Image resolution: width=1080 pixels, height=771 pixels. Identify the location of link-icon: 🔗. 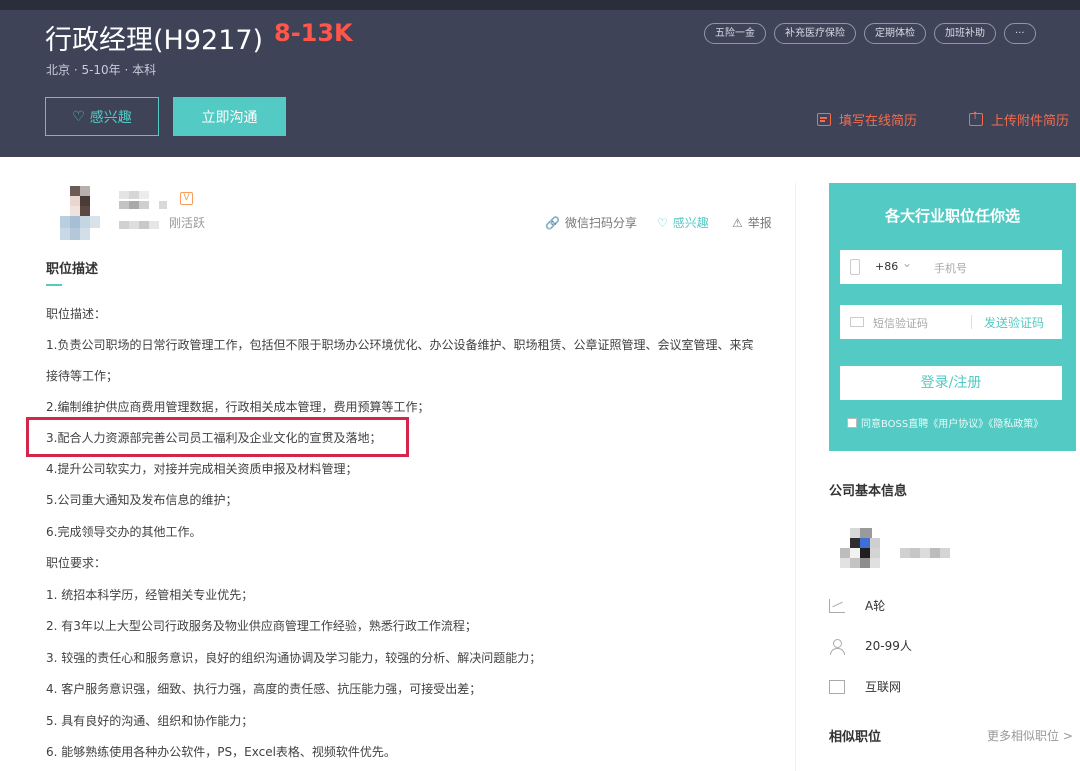
(552, 222).